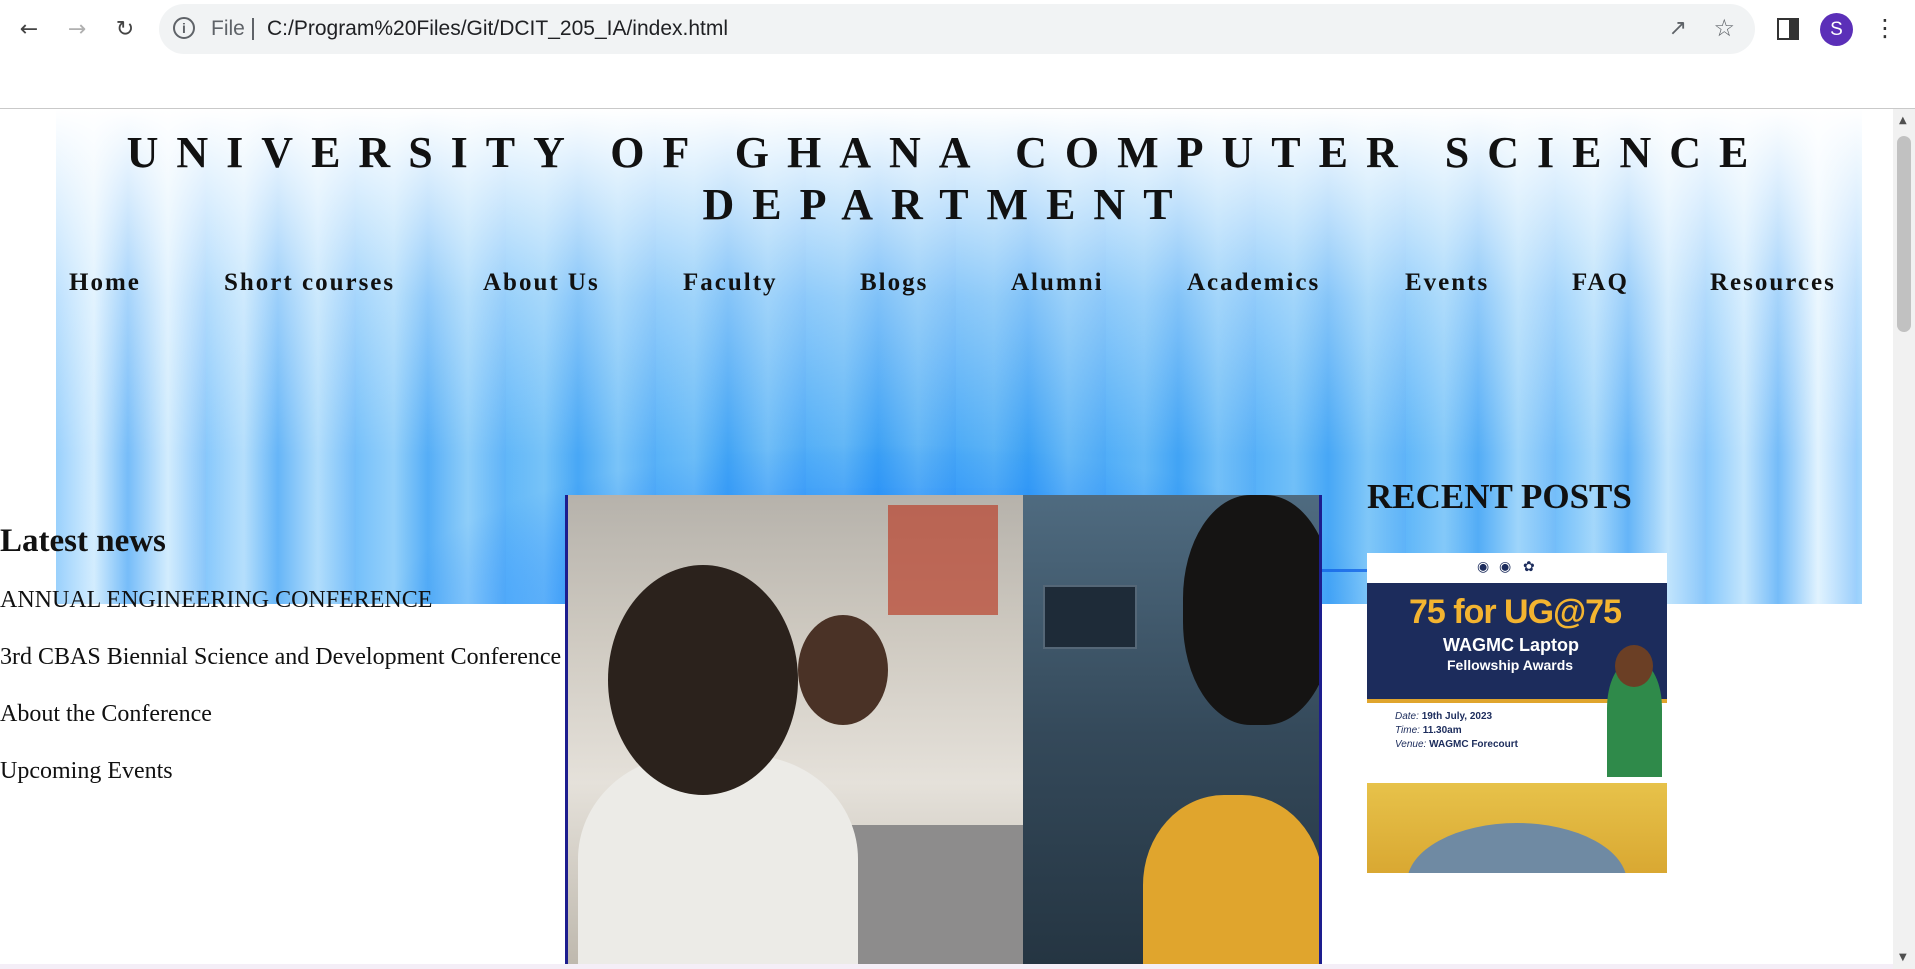 The height and width of the screenshot is (969, 1915). What do you see at coordinates (29, 29) in the screenshot?
I see `back-arrow-icon: ←` at bounding box center [29, 29].